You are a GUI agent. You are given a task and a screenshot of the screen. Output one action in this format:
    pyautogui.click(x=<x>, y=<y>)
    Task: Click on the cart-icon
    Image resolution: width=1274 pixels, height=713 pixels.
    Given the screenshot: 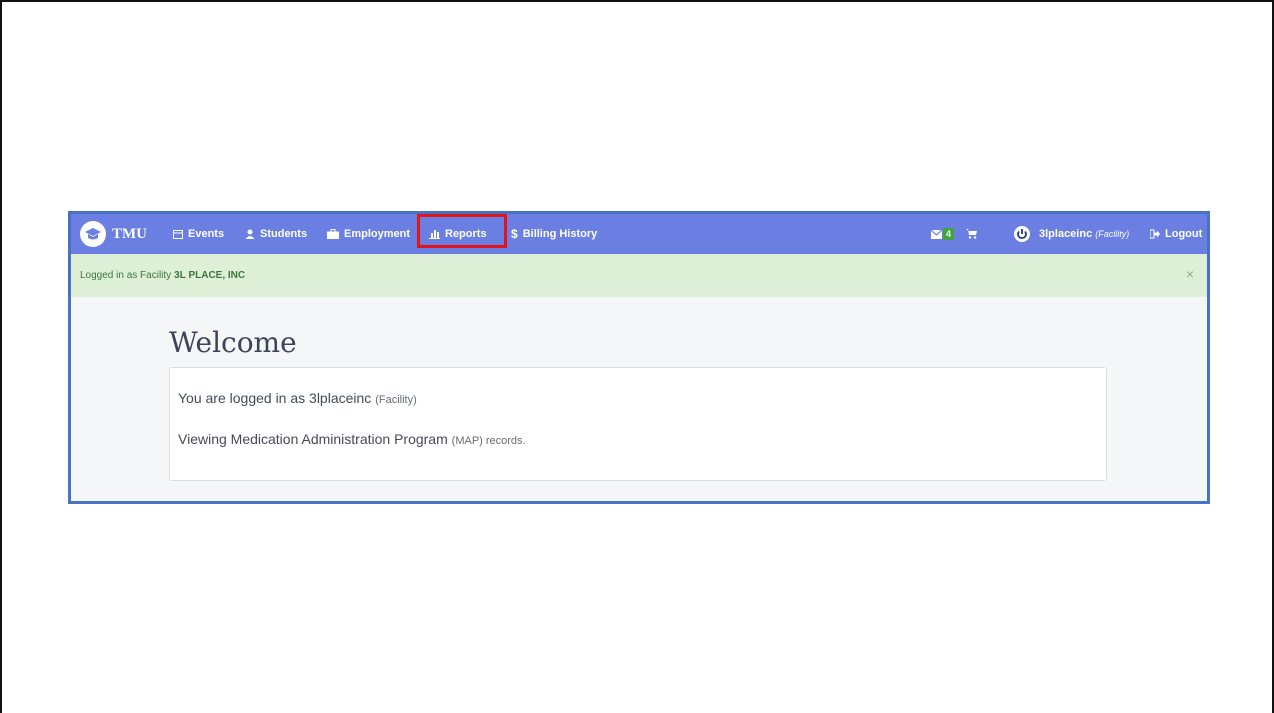 What is the action you would take?
    pyautogui.click(x=971, y=234)
    